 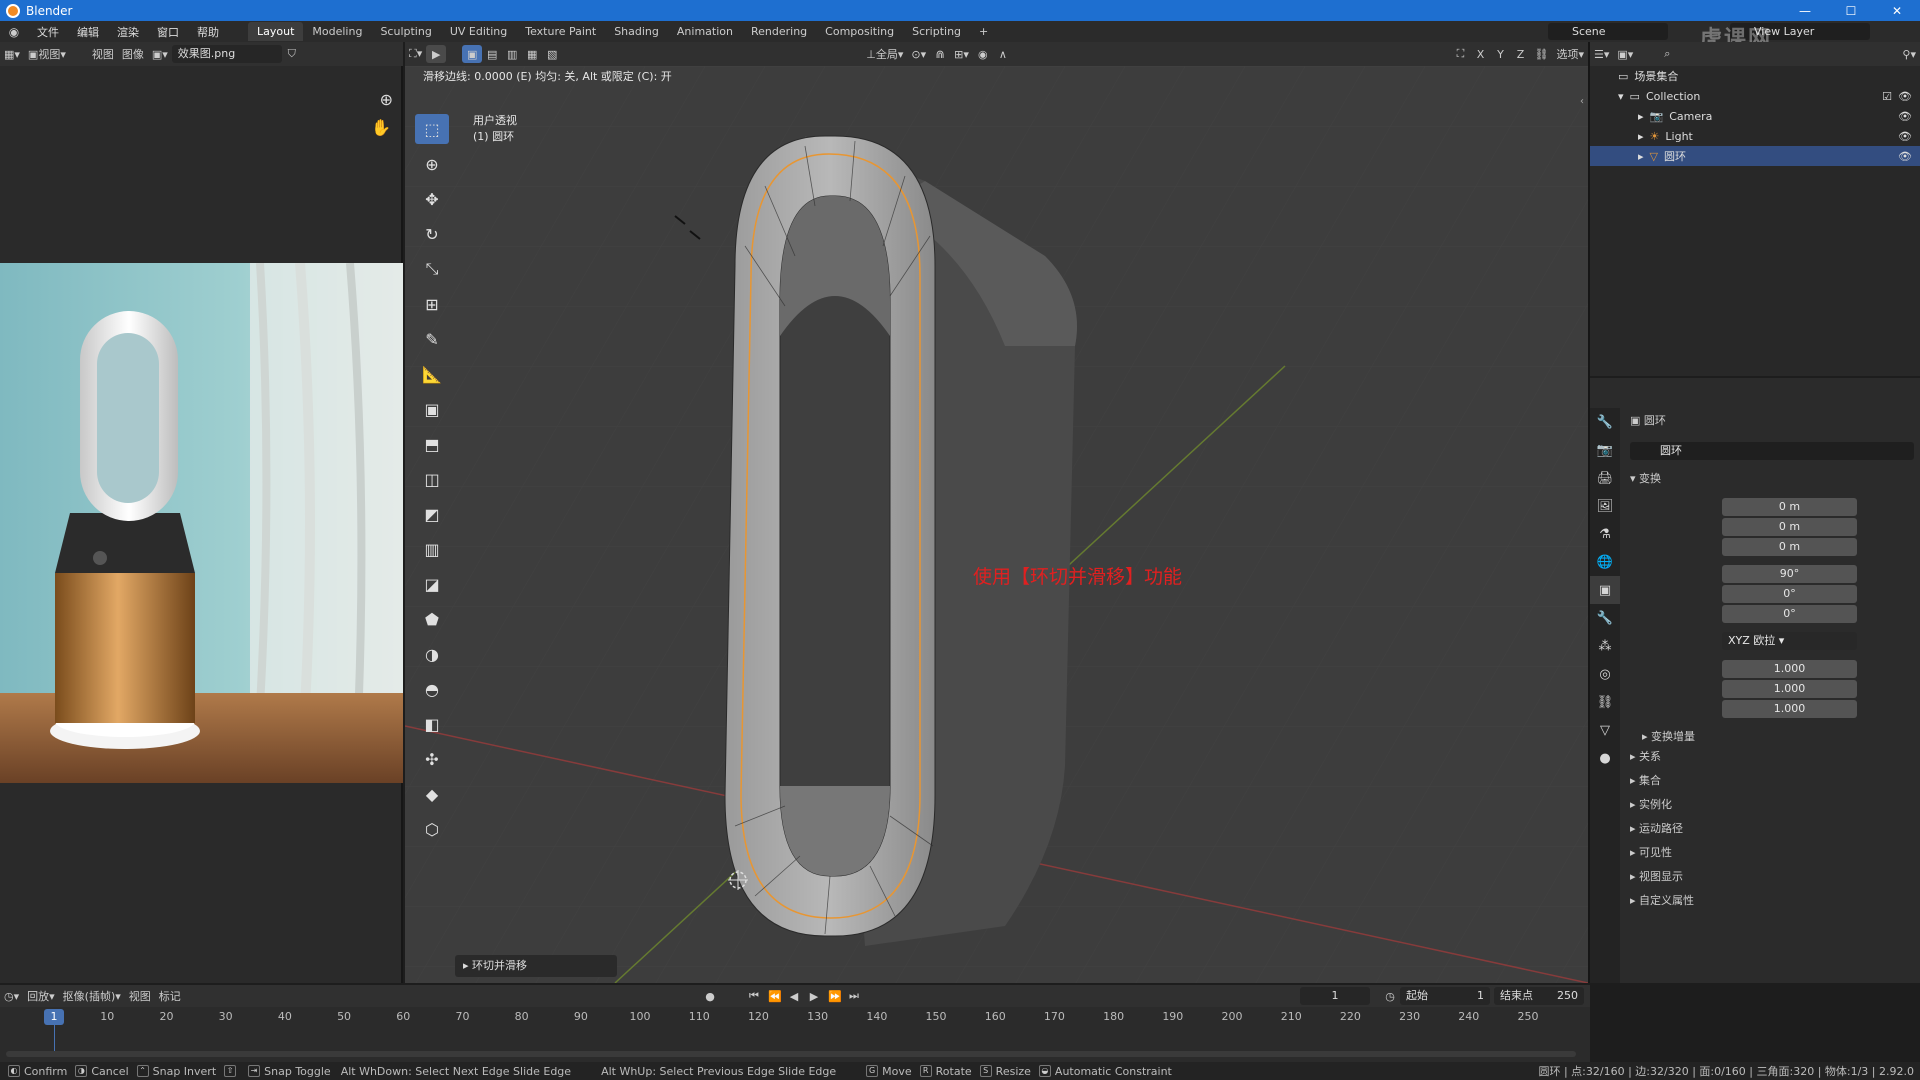 What do you see at coordinates (1755, 96) in the screenshot?
I see `collection-row: ▾ ▭ Collection ☑ 👁` at bounding box center [1755, 96].